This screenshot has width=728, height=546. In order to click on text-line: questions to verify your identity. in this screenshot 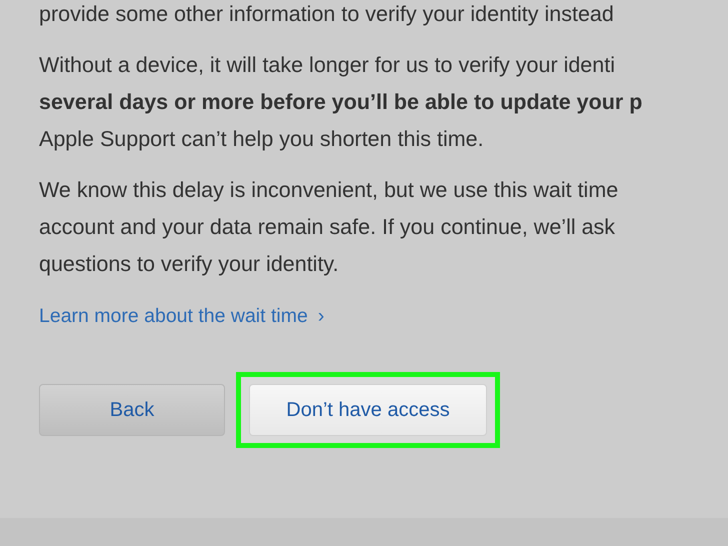, I will do `click(189, 264)`.